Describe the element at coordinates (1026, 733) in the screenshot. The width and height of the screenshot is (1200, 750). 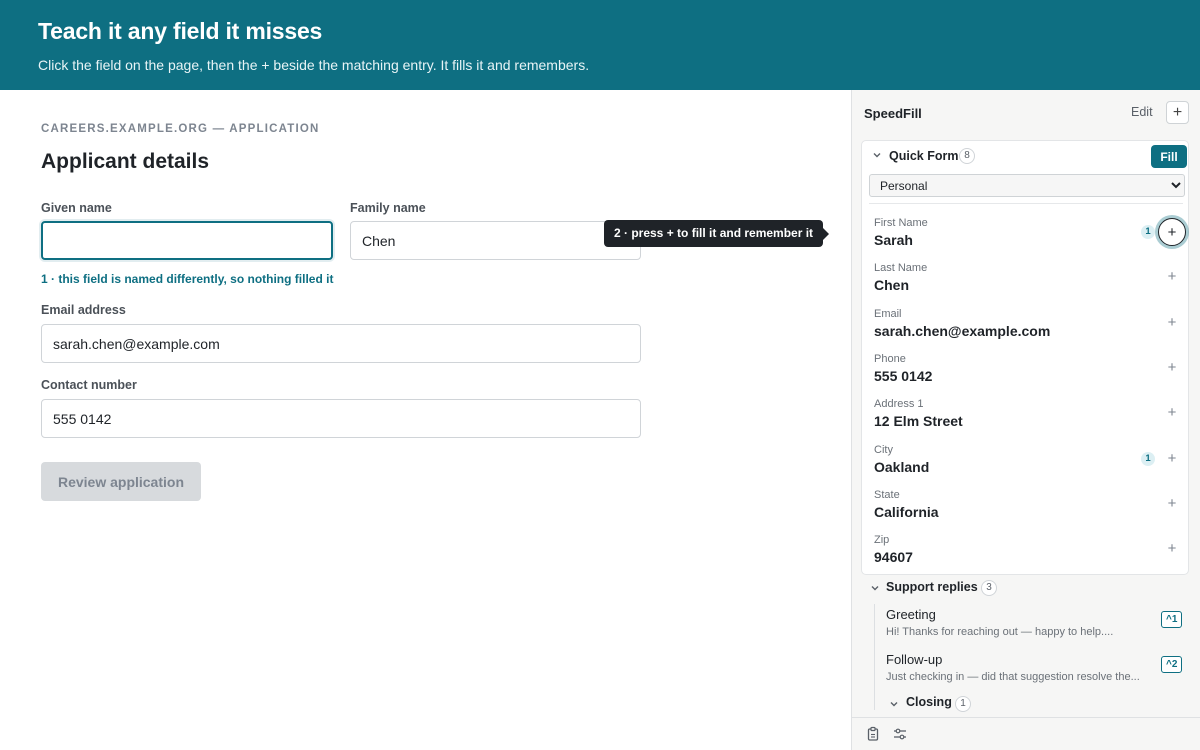
I see `sidebar-footer` at that location.